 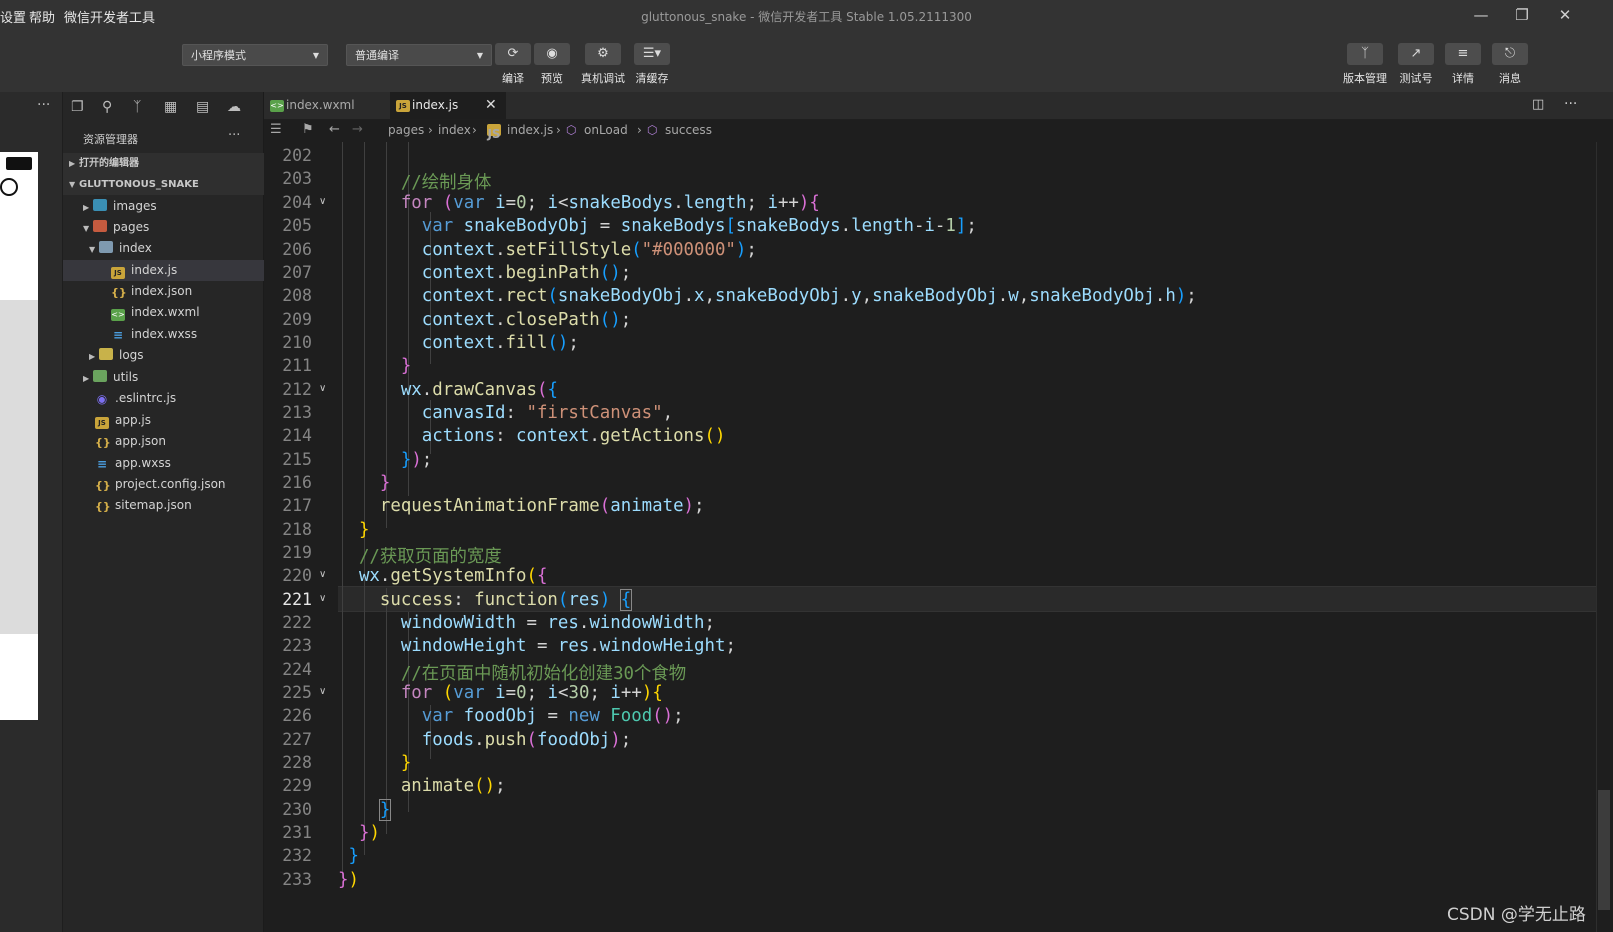 I want to click on tree-item-app-js: JS app.js, so click(x=179, y=420).